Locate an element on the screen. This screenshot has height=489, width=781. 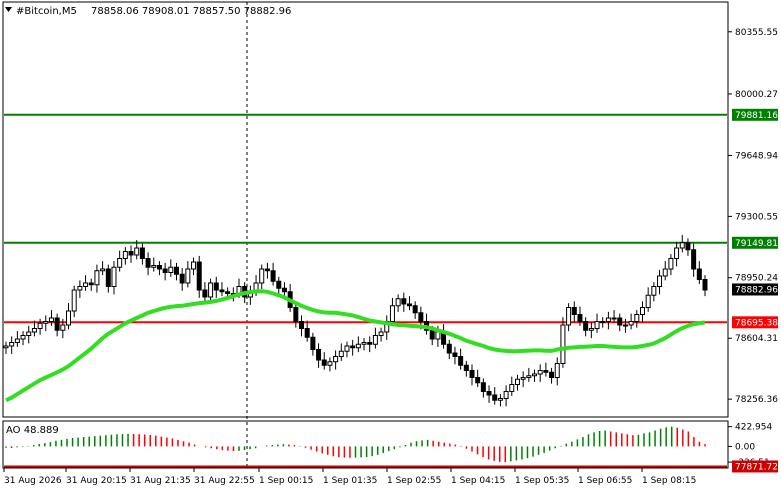
time-tick-label: 1 Sep 04:15 is located at coordinates (478, 481).